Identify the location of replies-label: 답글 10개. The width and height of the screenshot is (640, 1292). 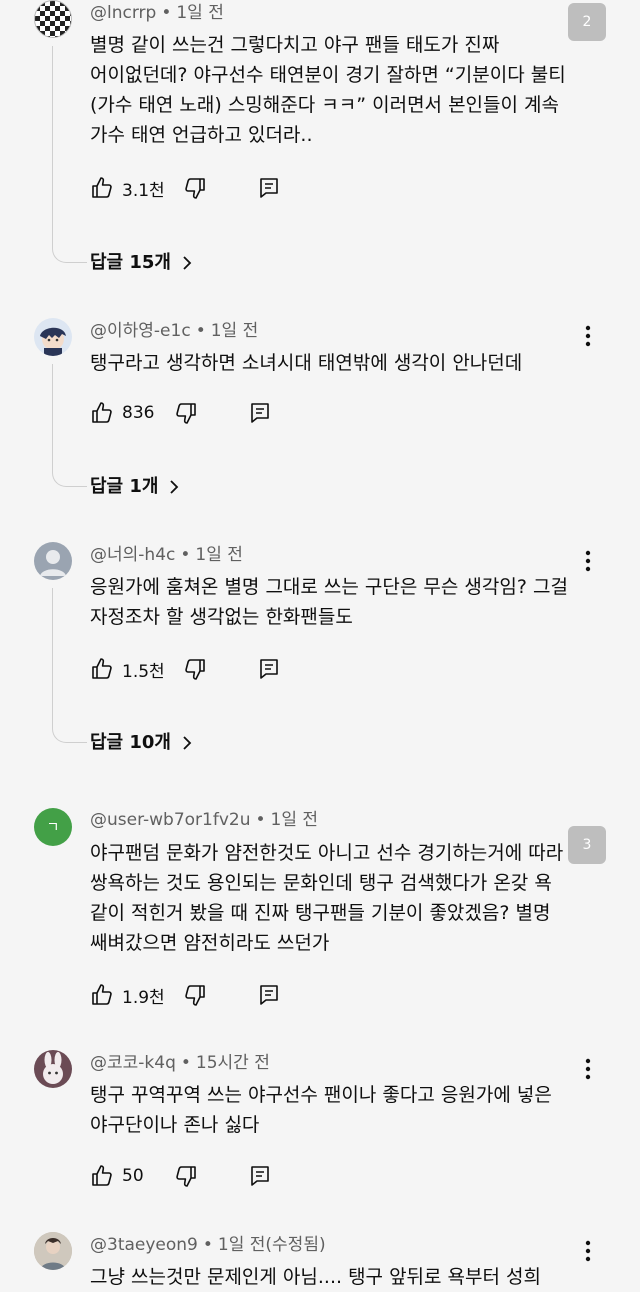
(130, 742).